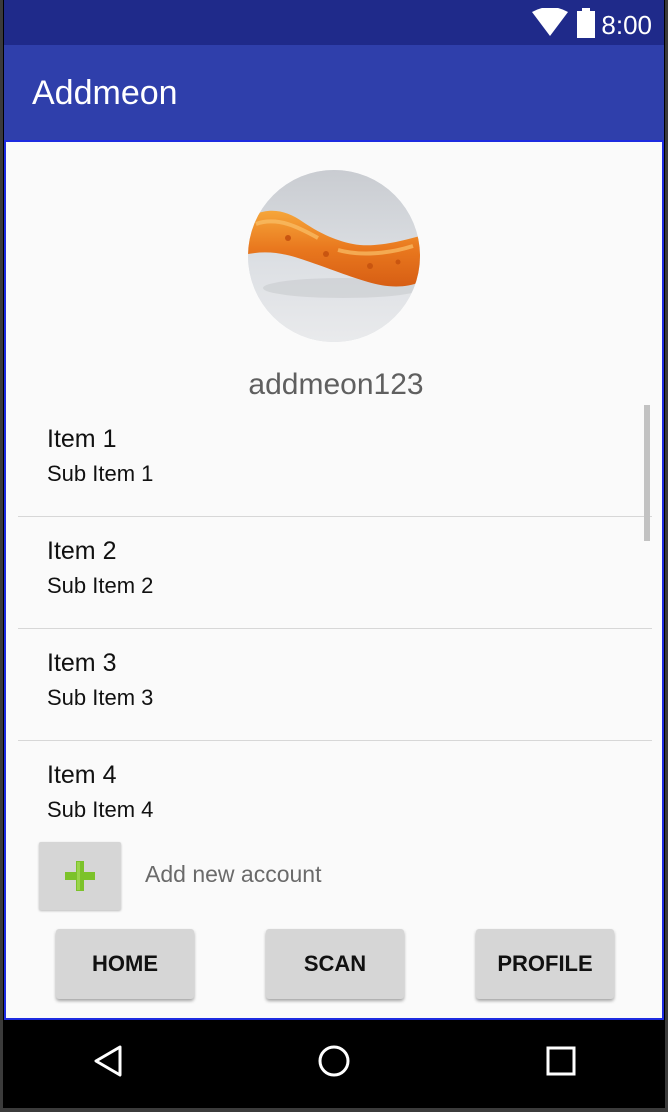  I want to click on item-subtitle: Sub Item 4, so click(100, 809).